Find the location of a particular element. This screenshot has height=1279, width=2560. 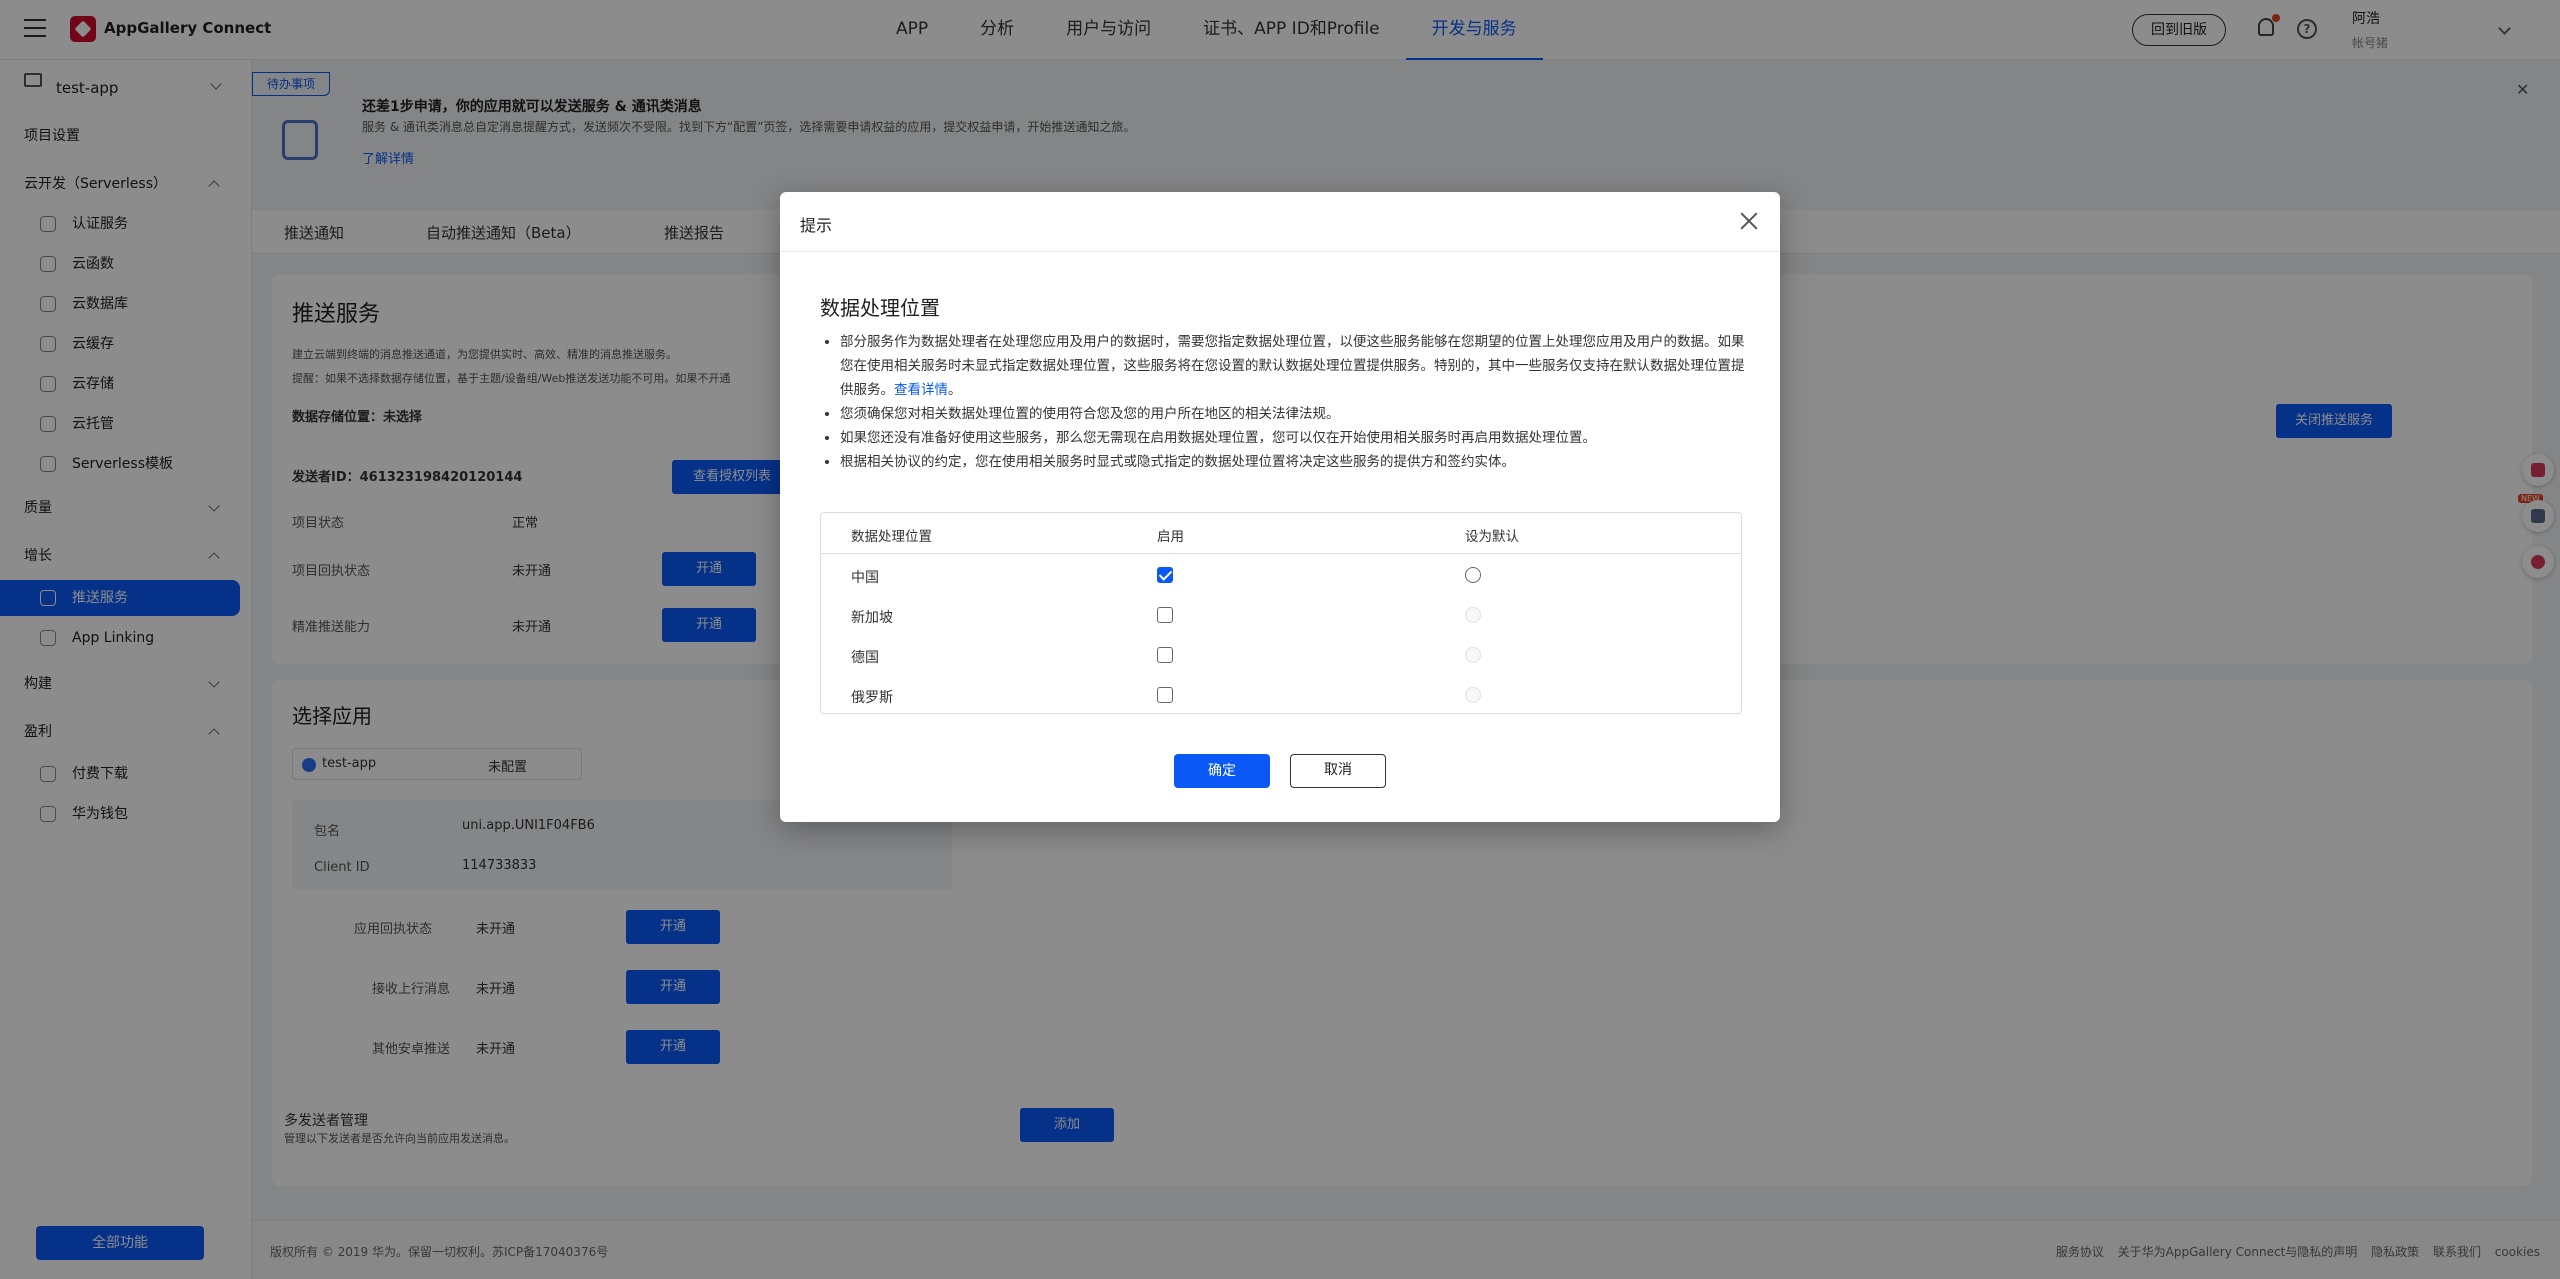

default-radio-germany is located at coordinates (1473, 655).